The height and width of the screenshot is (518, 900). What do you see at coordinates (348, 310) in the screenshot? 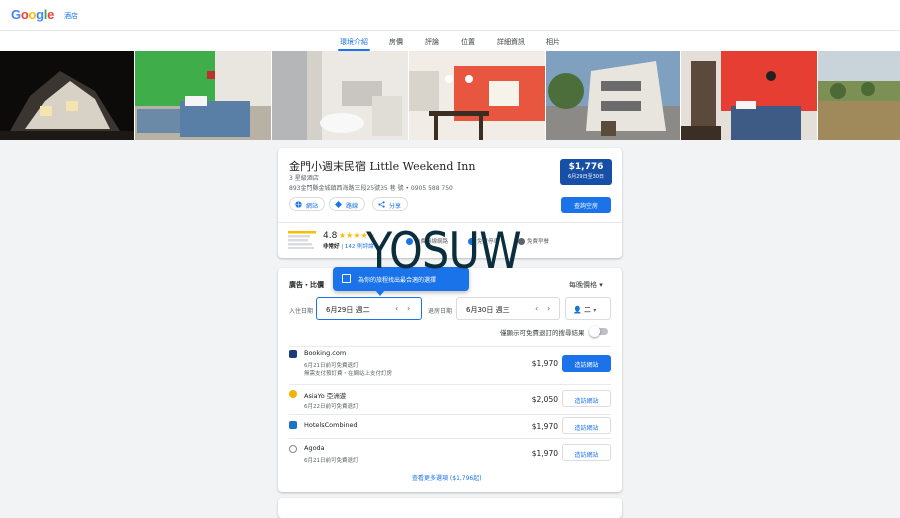
I see `checkin-date-value: 6月29日 週二` at bounding box center [348, 310].